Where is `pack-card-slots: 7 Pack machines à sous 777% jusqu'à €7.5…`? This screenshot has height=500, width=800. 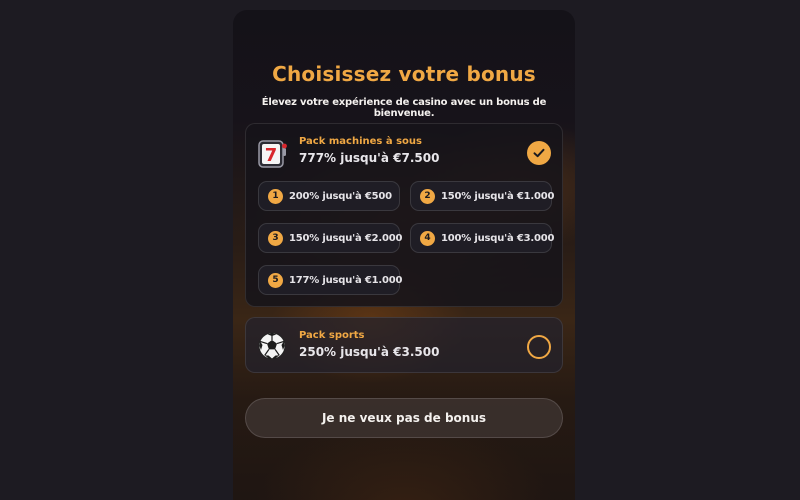
pack-card-slots: 7 Pack machines à sous 777% jusqu'à €7.5… is located at coordinates (404, 215).